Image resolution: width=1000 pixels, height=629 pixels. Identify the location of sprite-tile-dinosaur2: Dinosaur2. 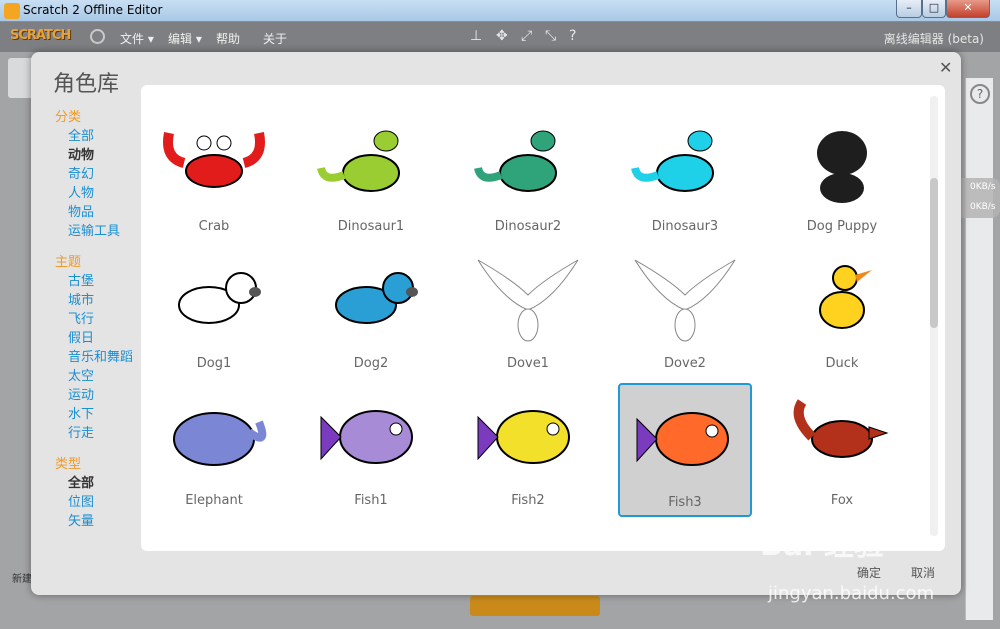
(528, 176).